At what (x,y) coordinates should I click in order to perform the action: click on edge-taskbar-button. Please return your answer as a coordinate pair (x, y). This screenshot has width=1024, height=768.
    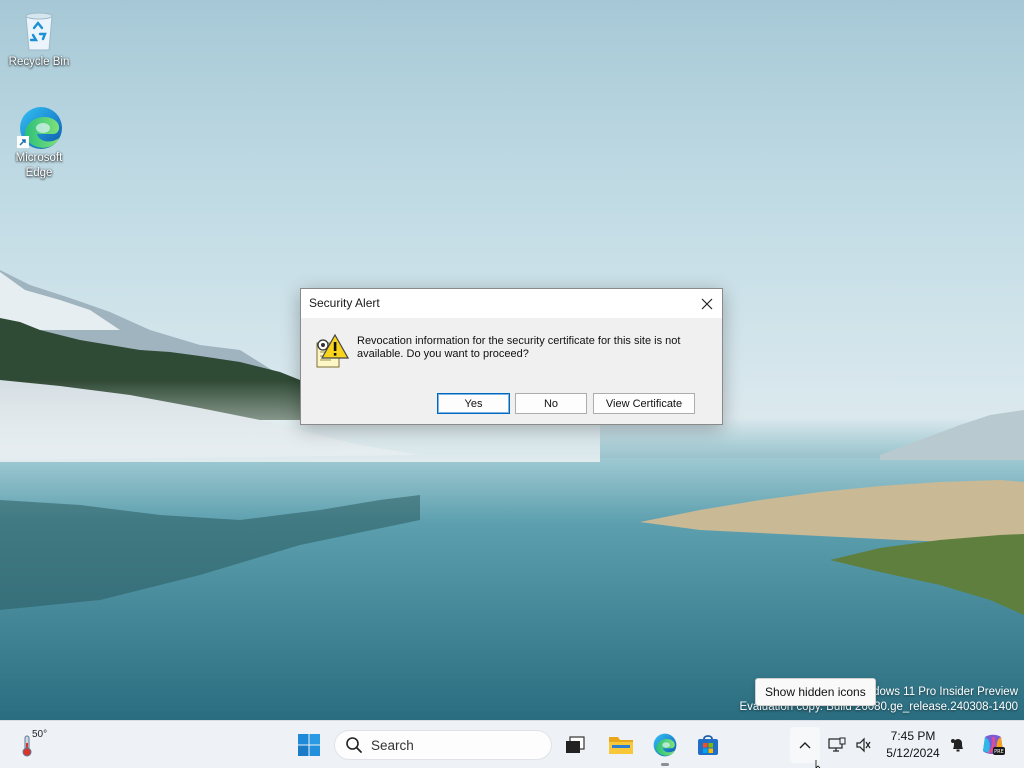
    Looking at the image, I should click on (665, 744).